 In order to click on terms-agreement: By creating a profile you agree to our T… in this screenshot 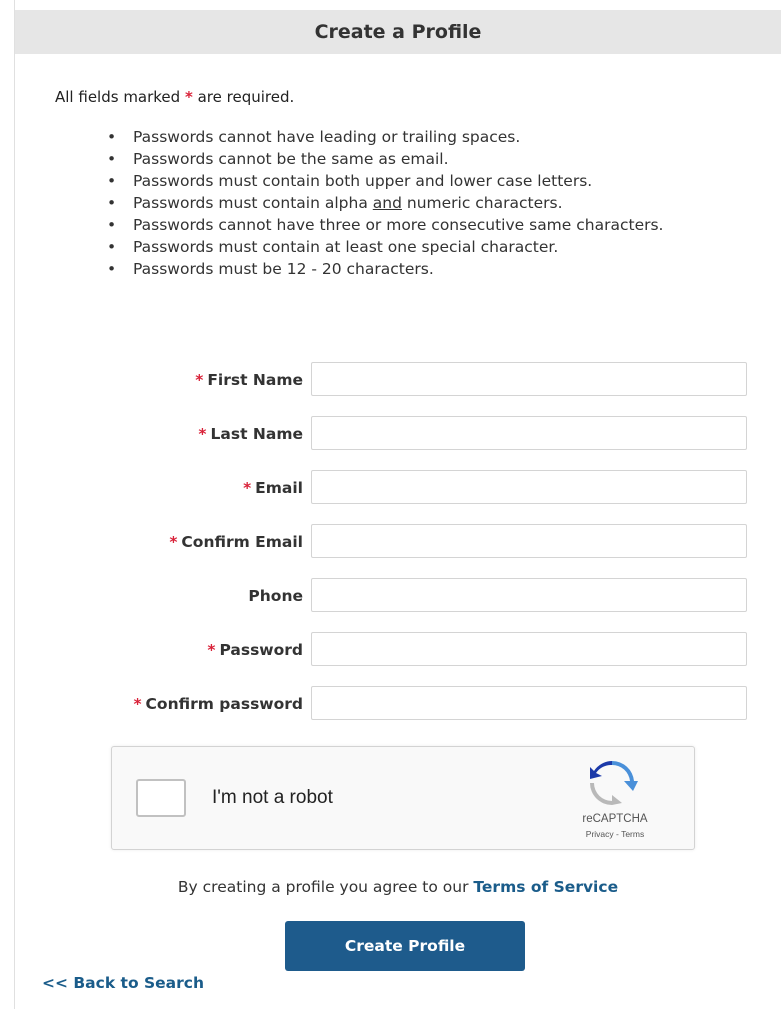, I will do `click(398, 887)`.